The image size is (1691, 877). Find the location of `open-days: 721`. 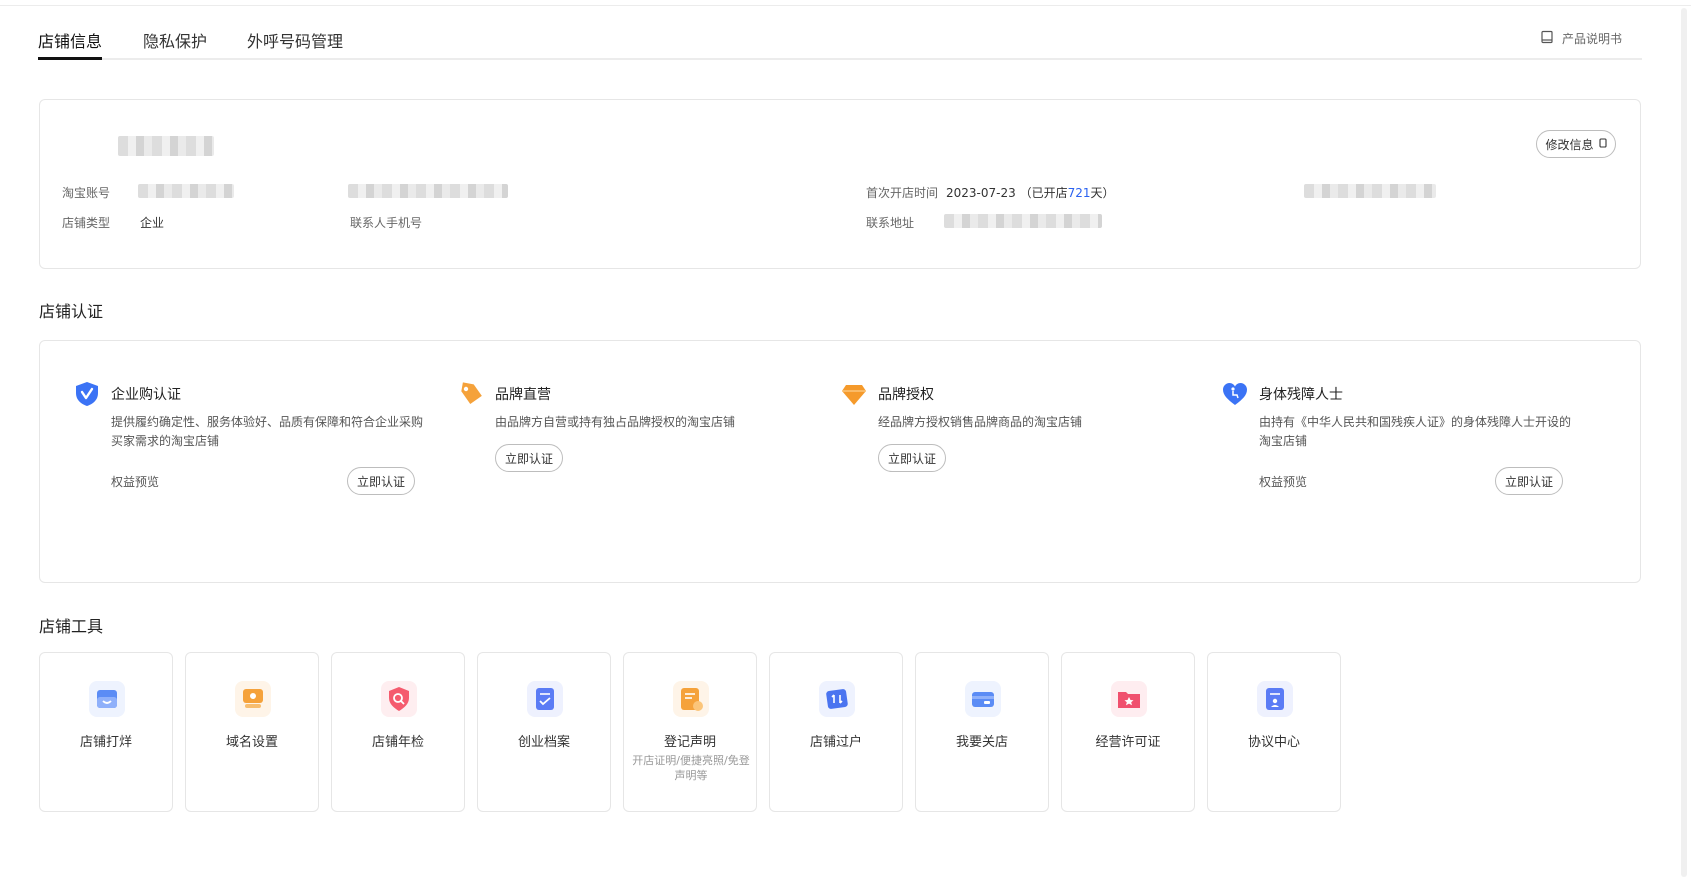

open-days: 721 is located at coordinates (1079, 193).